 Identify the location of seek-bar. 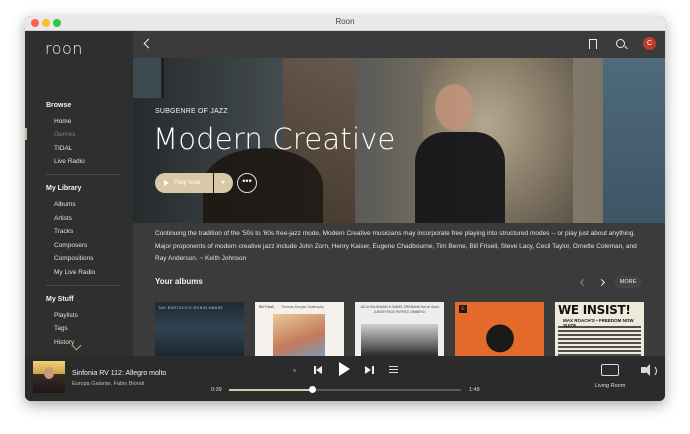
(345, 389).